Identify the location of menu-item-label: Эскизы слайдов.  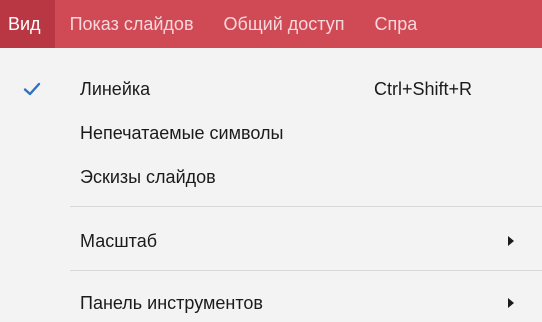
(148, 176).